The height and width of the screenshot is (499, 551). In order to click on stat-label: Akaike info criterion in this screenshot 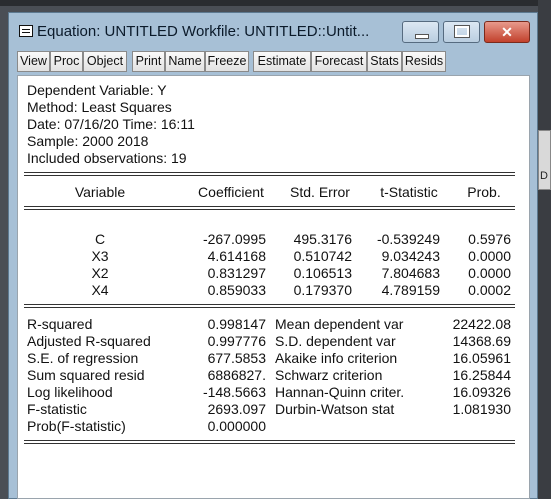, I will do `click(336, 358)`.